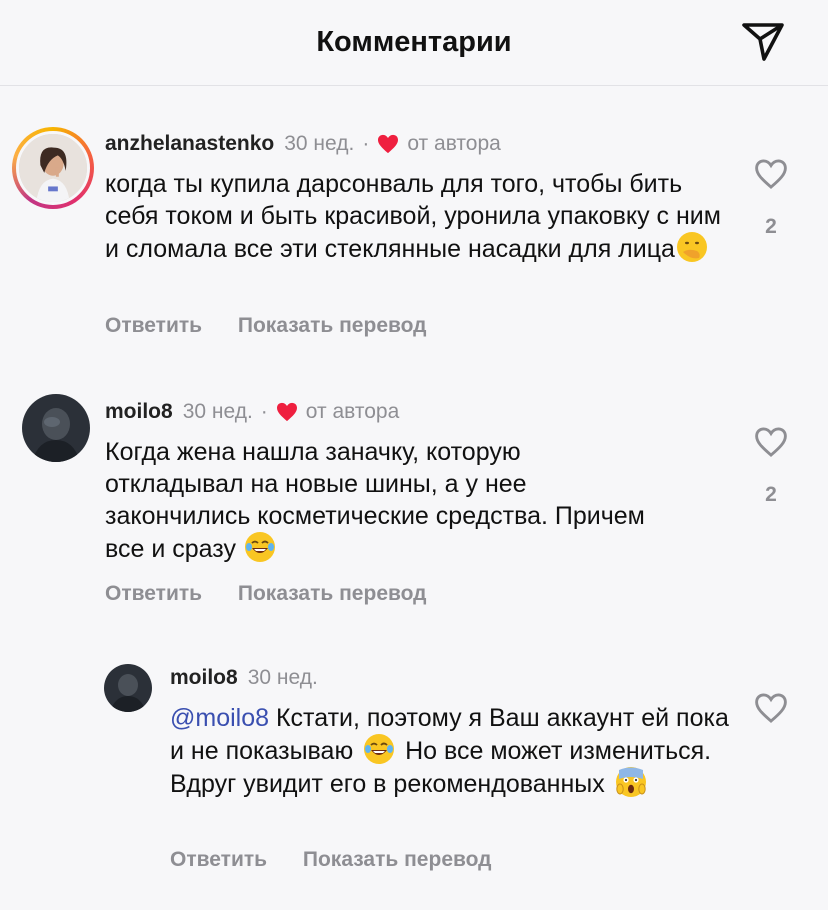 The height and width of the screenshot is (910, 828). What do you see at coordinates (219, 718) in the screenshot?
I see `mention-link: @moilo8` at bounding box center [219, 718].